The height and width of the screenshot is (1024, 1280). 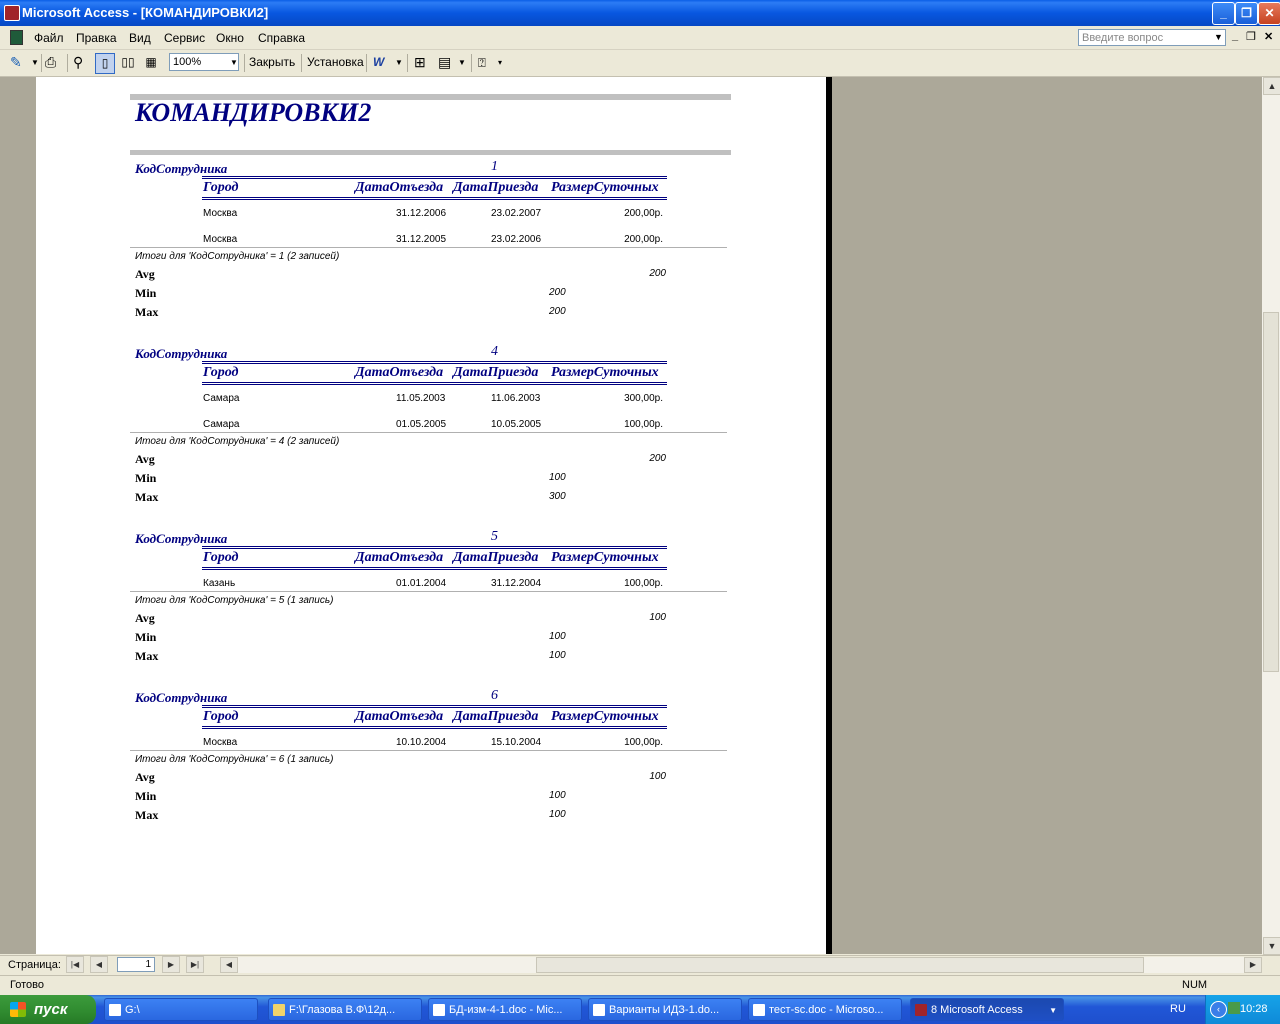 I want to click on group-value: 6, so click(x=494, y=695).